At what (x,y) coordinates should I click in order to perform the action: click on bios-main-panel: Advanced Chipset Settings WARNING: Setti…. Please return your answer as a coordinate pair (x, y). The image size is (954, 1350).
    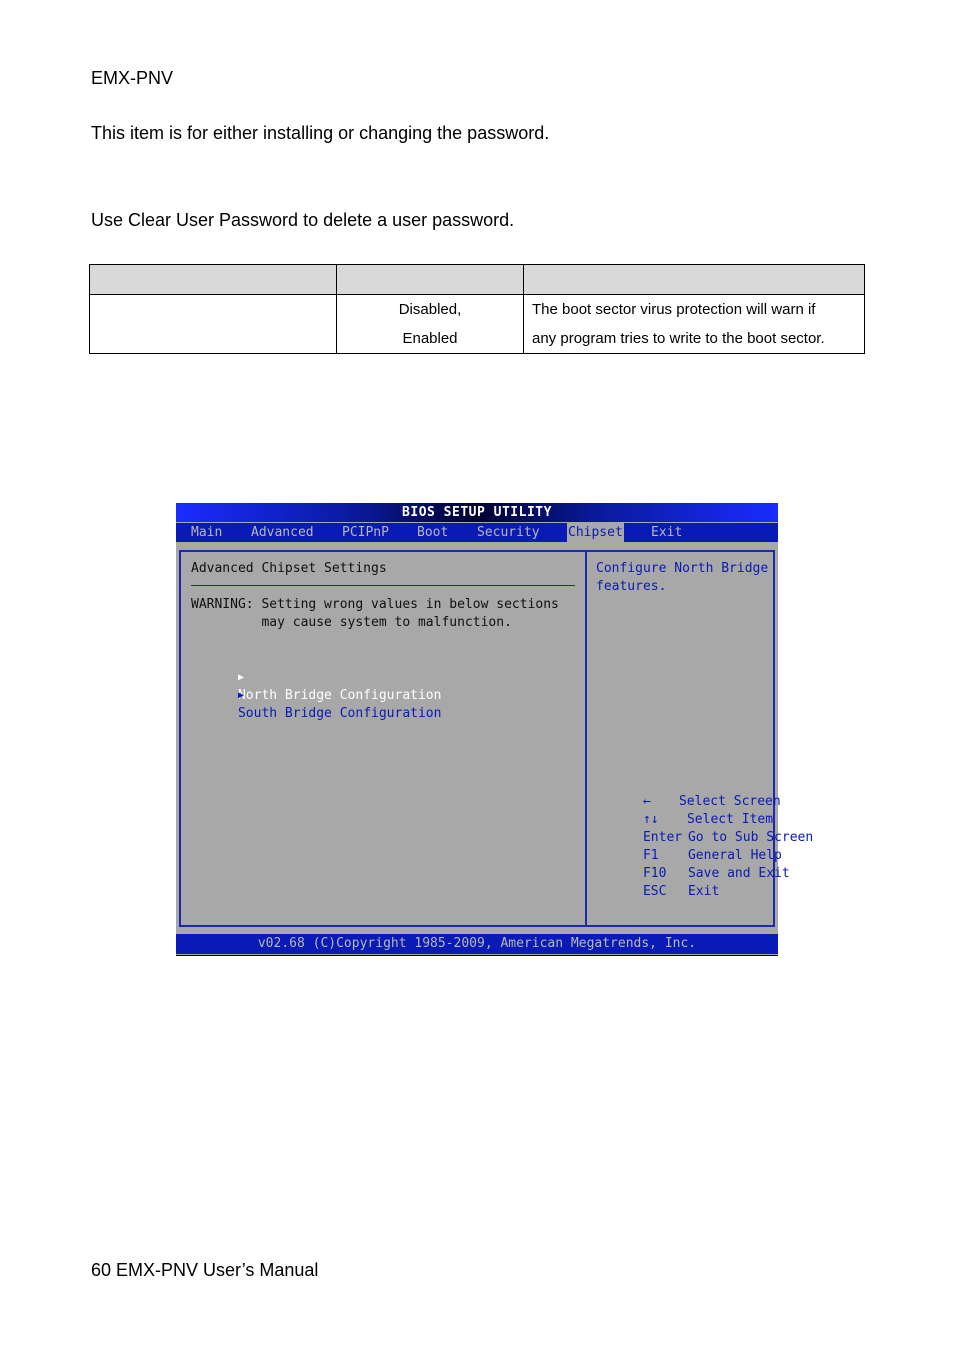
    Looking at the image, I should click on (382, 738).